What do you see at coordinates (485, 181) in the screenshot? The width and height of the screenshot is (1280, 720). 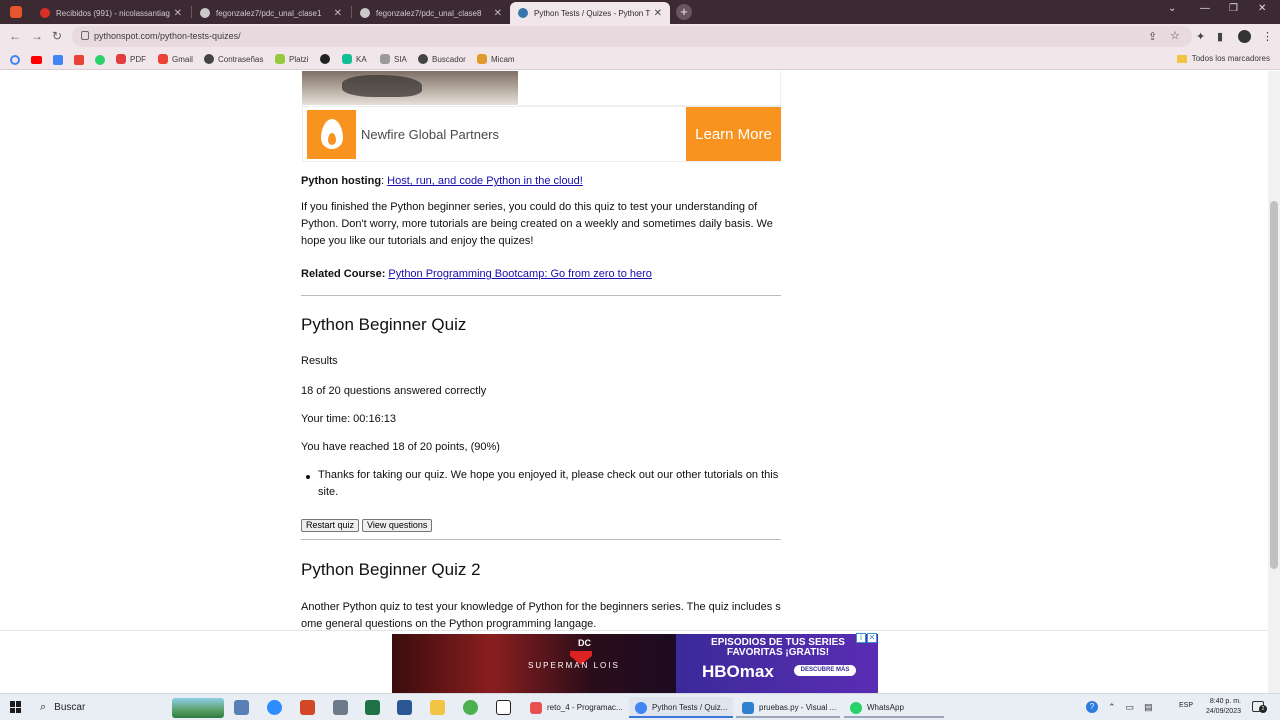 I see `hosting-link: Host, run, and code Python in the cloud!` at bounding box center [485, 181].